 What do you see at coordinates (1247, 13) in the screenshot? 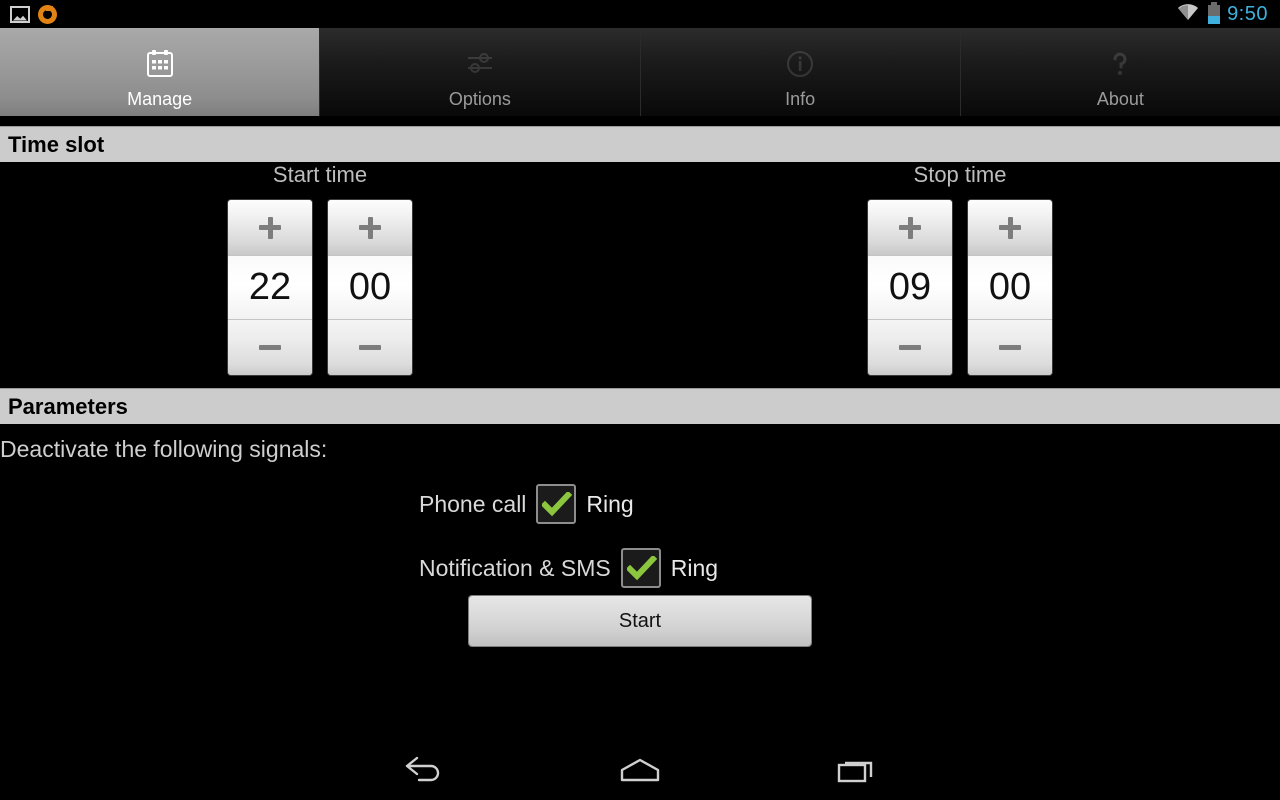
I see `status-bar-clock: 9:50` at bounding box center [1247, 13].